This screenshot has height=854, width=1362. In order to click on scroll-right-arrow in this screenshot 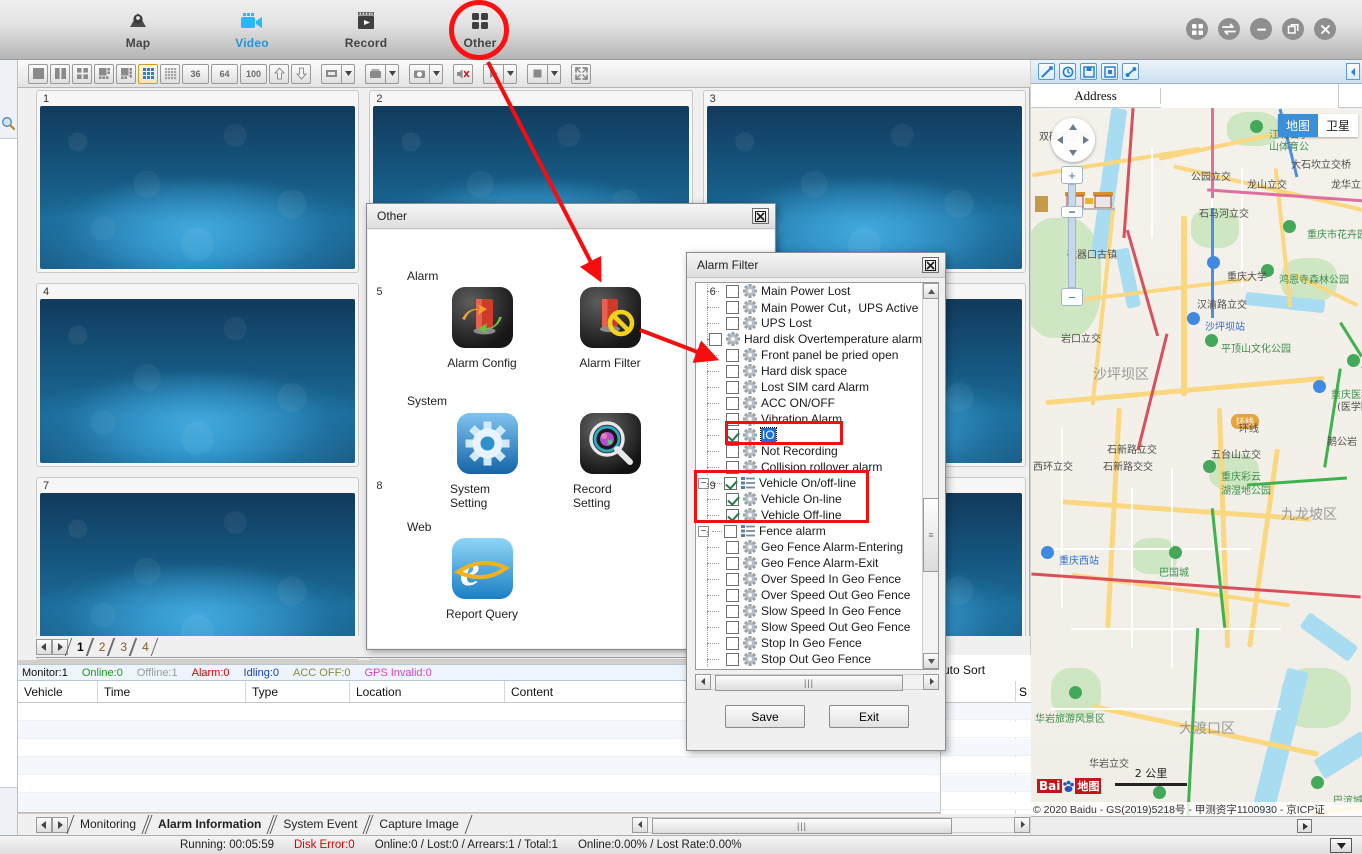, I will do `click(931, 681)`.